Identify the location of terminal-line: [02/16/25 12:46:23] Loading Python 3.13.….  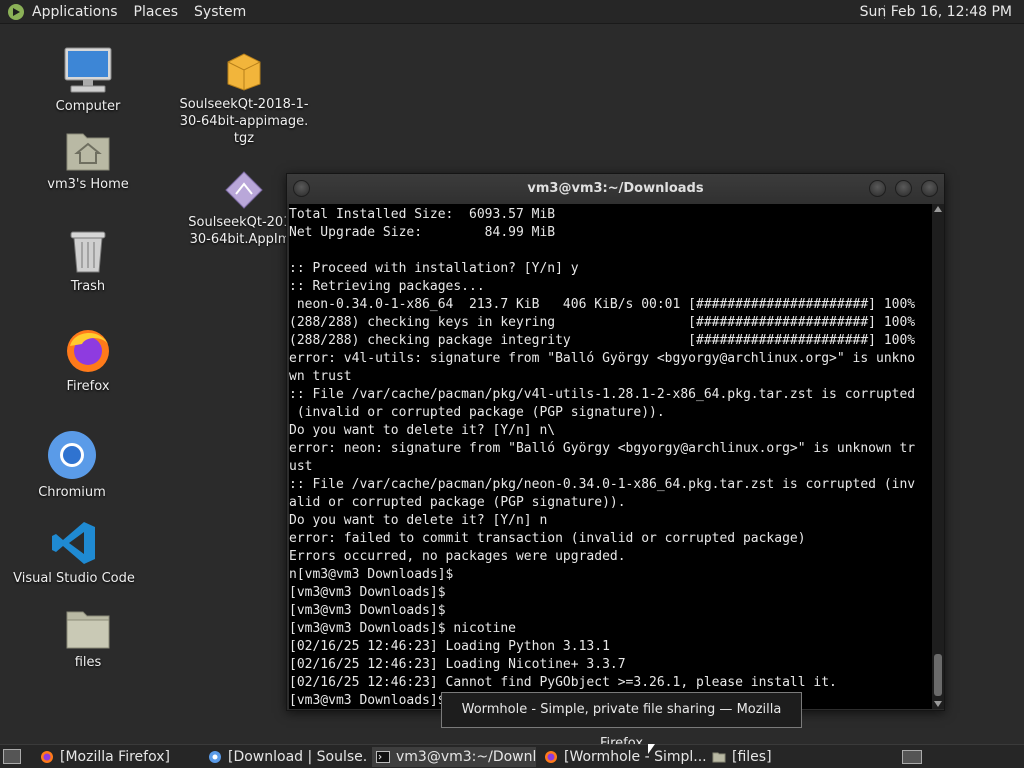
(449, 646).